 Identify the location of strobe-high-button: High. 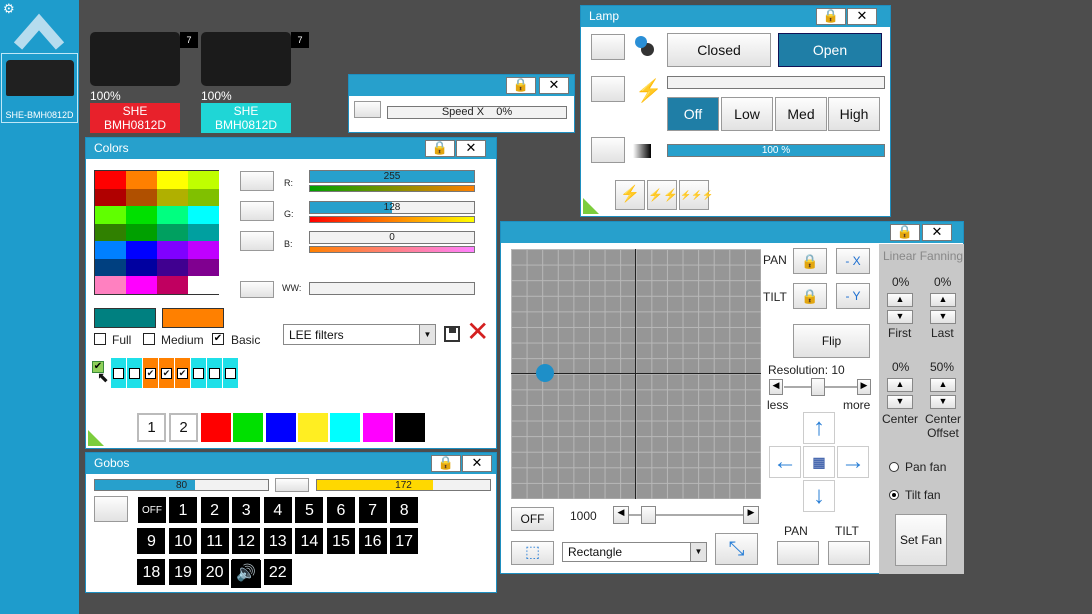
(854, 114).